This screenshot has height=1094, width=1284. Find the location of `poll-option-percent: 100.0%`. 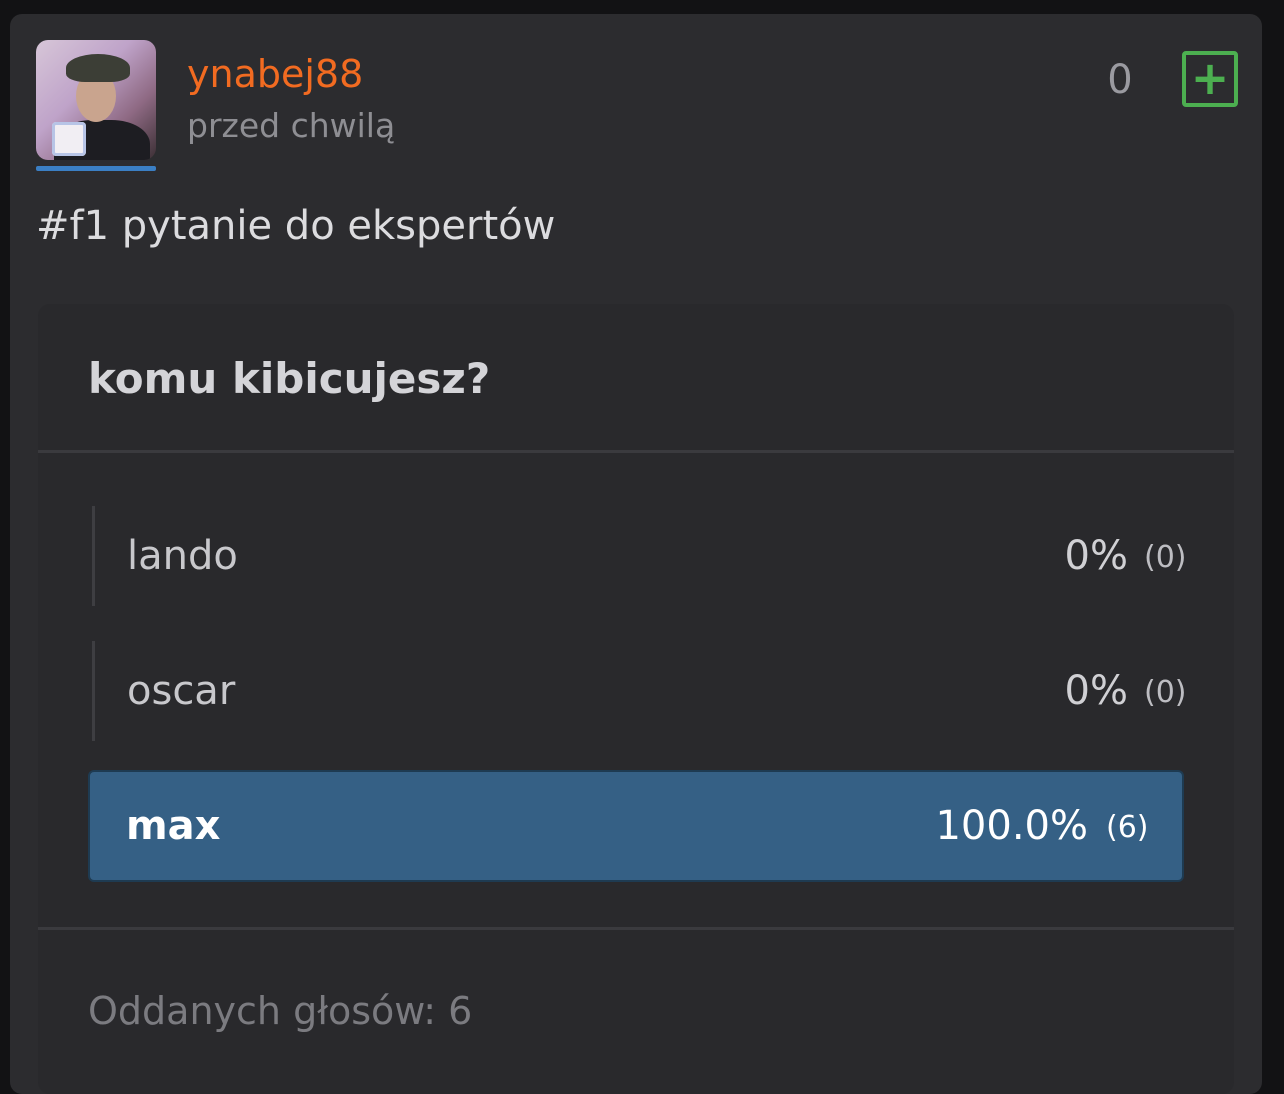

poll-option-percent: 100.0% is located at coordinates (1011, 826).